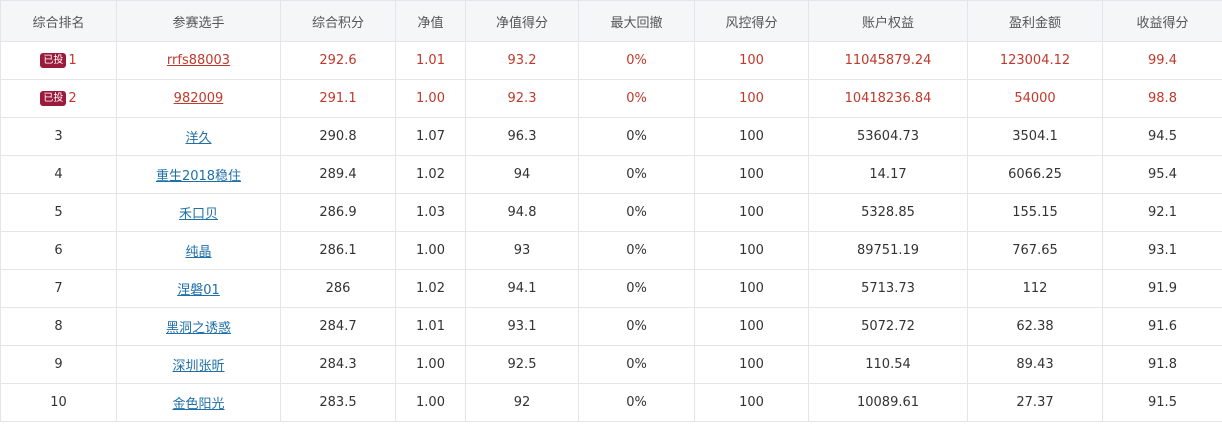 The image size is (1222, 424). What do you see at coordinates (888, 212) in the screenshot?
I see `equity-cell: 5328.85` at bounding box center [888, 212].